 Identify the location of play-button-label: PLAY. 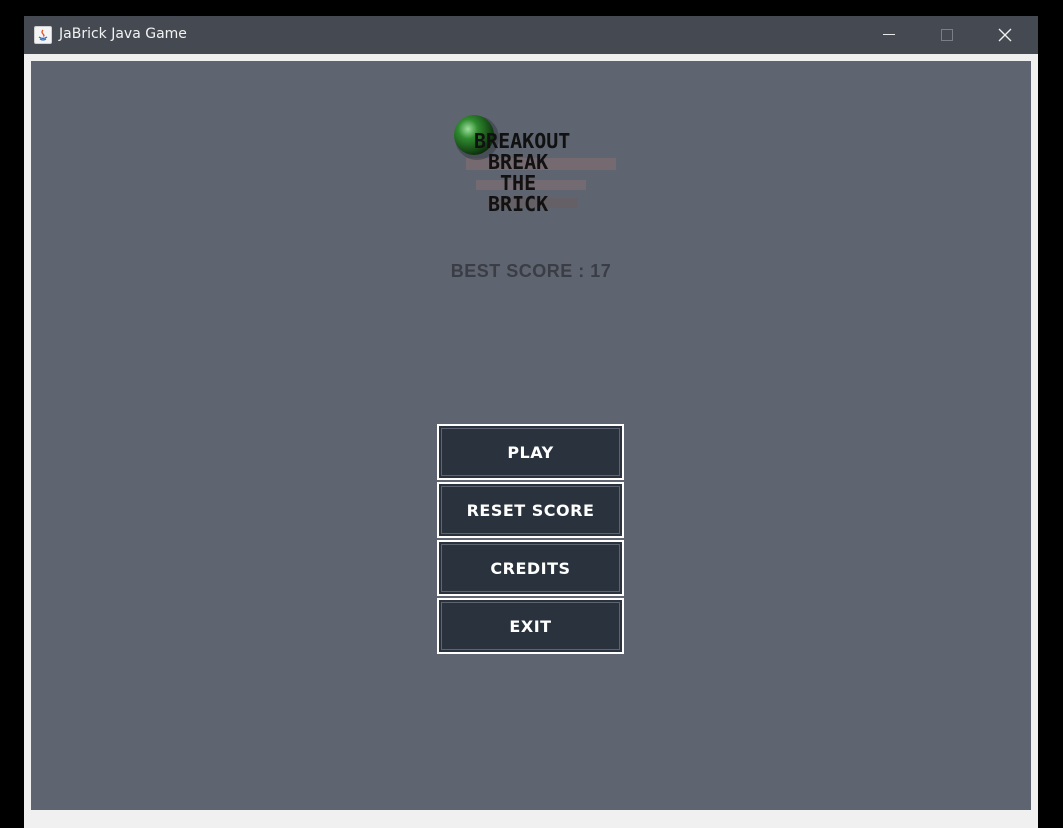
(530, 452).